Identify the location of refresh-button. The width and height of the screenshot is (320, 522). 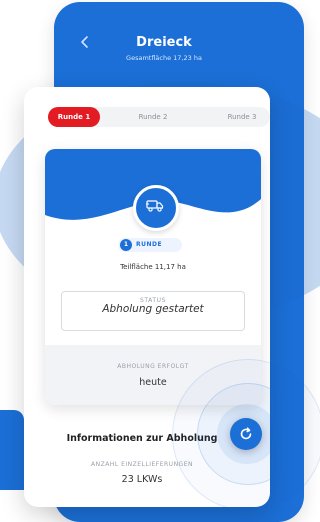
(246, 434).